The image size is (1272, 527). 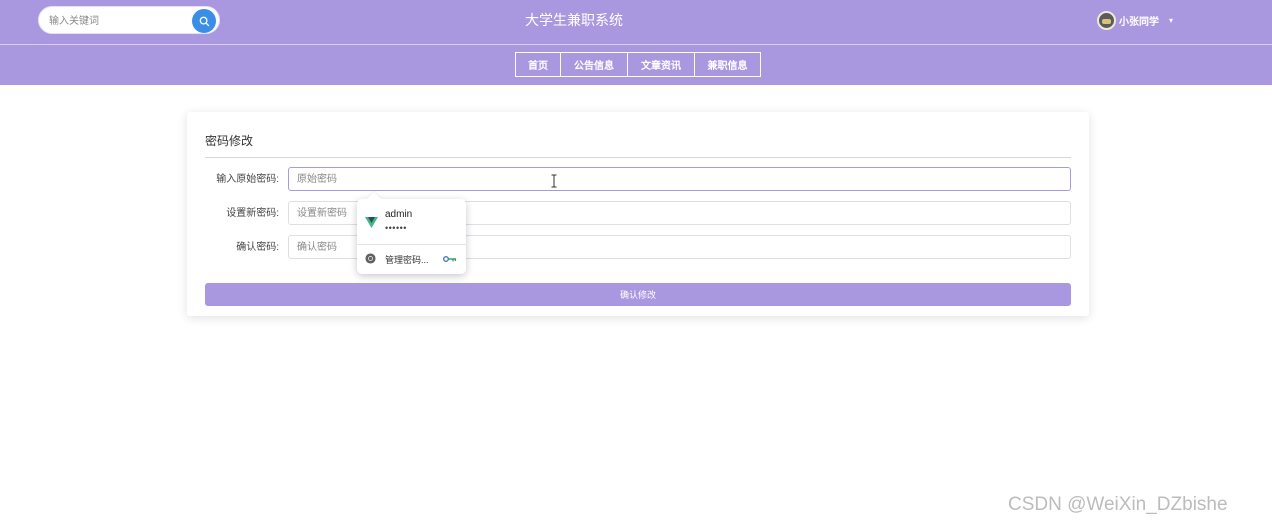 What do you see at coordinates (638, 157) in the screenshot?
I see `title-divider` at bounding box center [638, 157].